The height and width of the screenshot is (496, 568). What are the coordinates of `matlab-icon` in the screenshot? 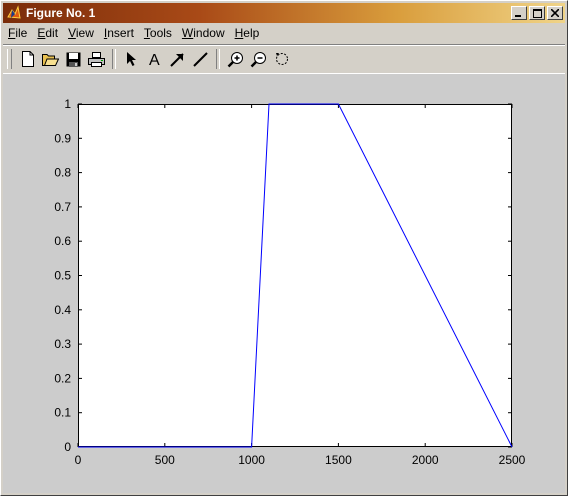 It's located at (14, 13).